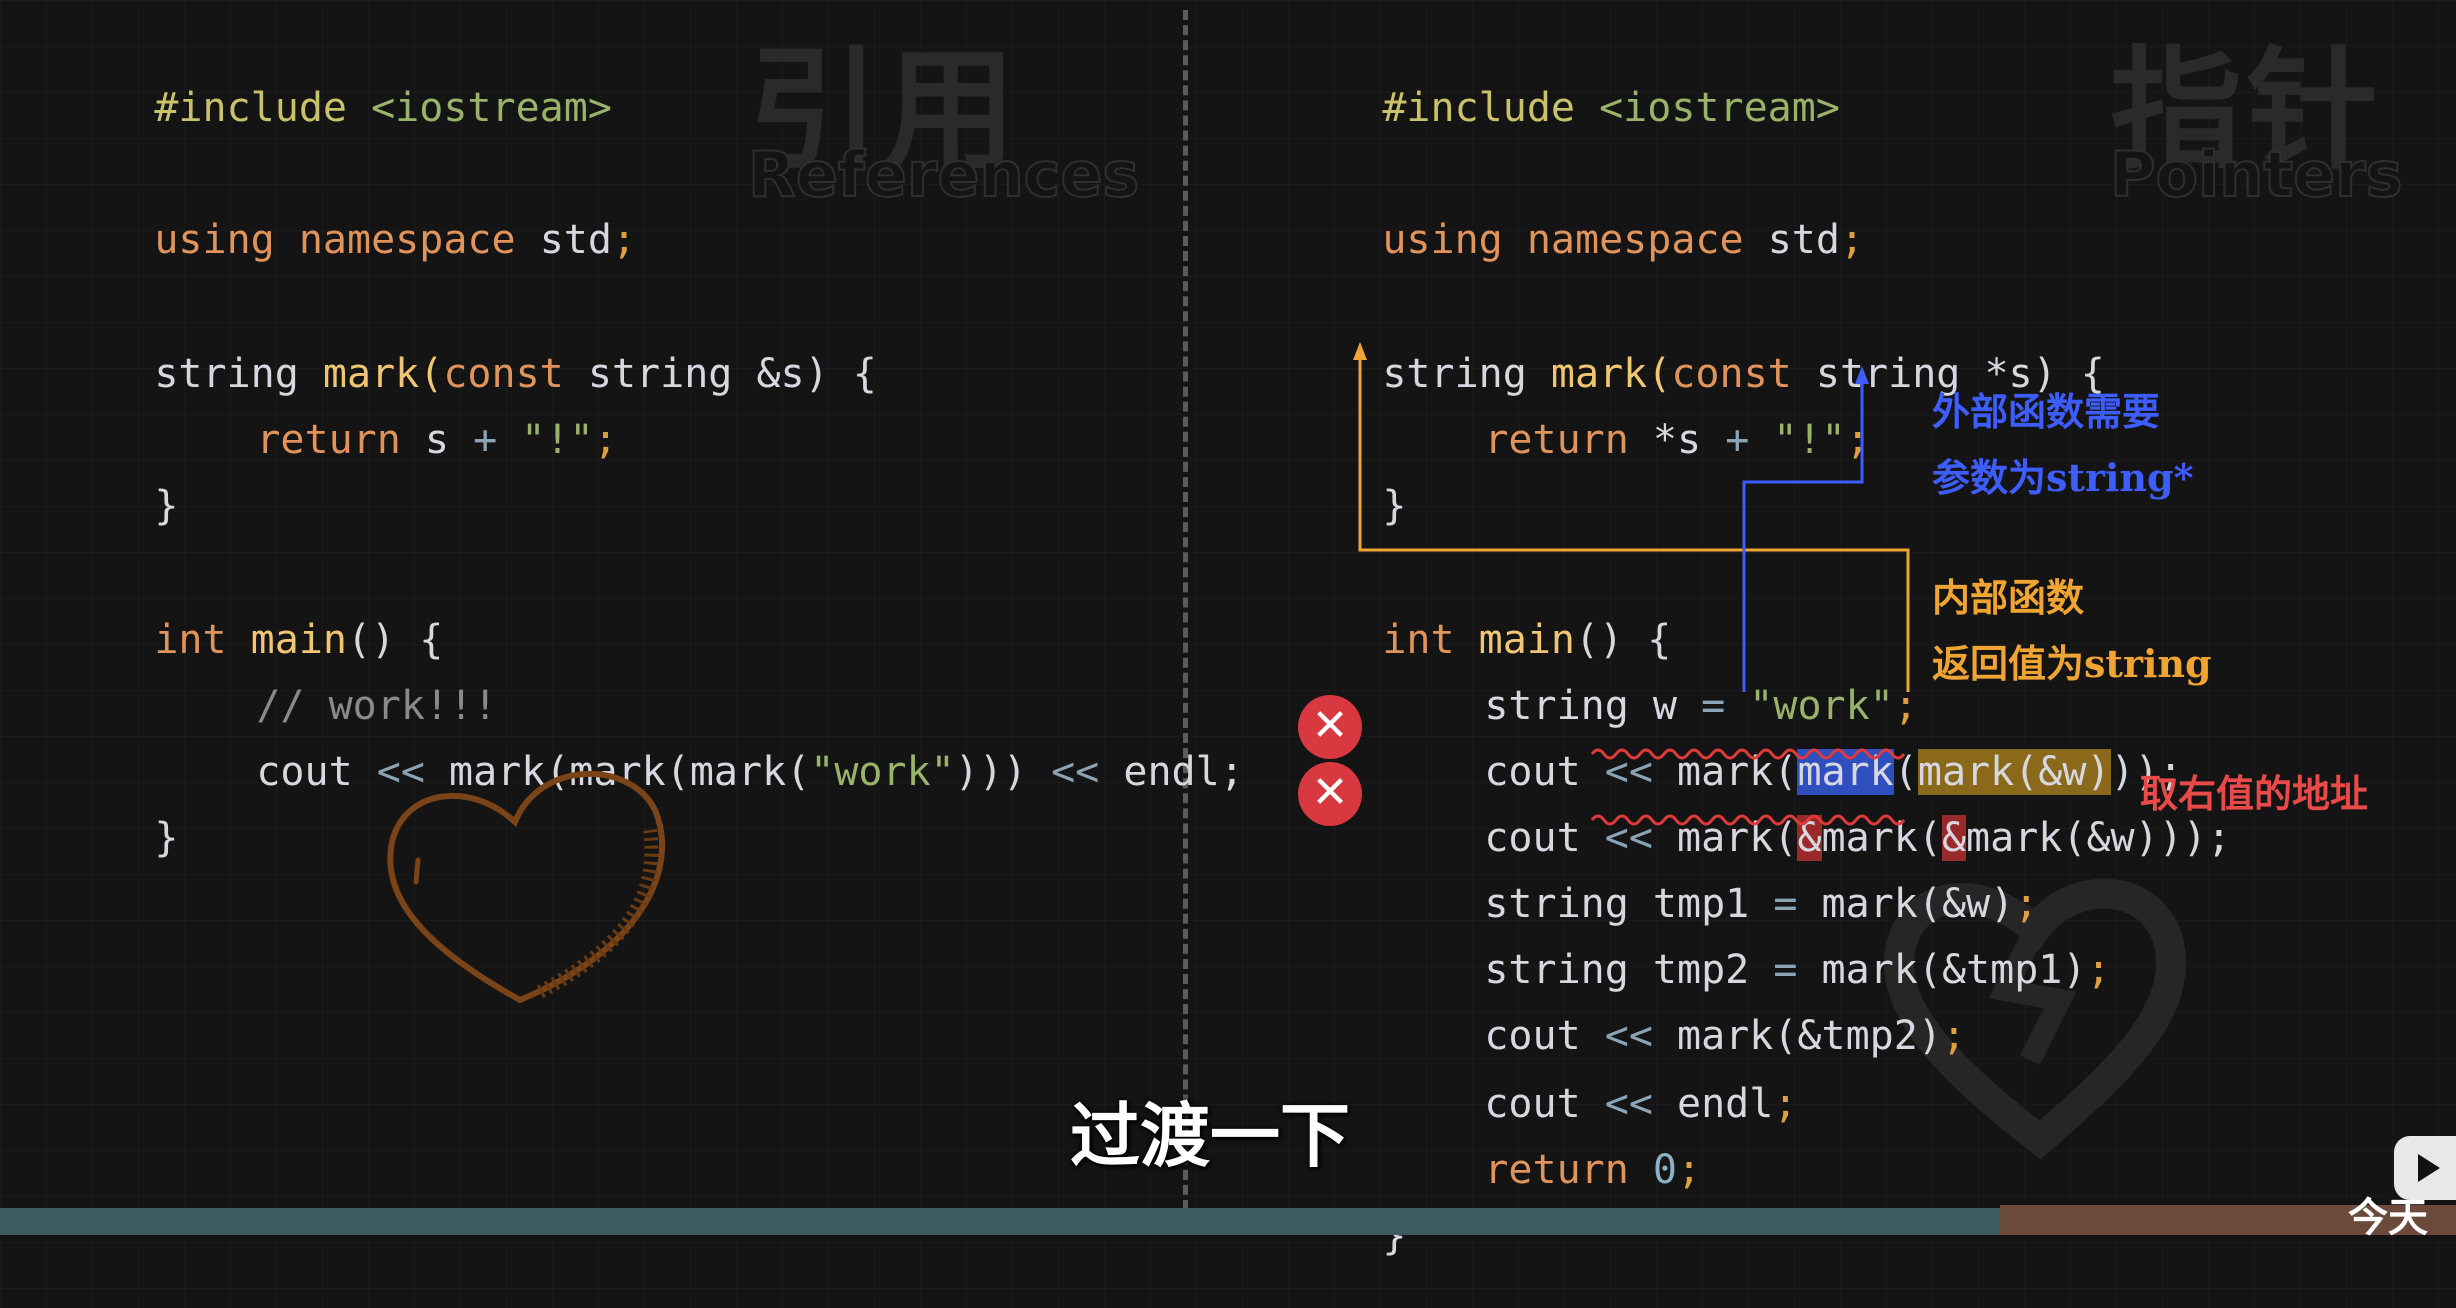 The width and height of the screenshot is (2456, 1308). What do you see at coordinates (1634, 522) in the screenshot?
I see `inner-function-arrow` at bounding box center [1634, 522].